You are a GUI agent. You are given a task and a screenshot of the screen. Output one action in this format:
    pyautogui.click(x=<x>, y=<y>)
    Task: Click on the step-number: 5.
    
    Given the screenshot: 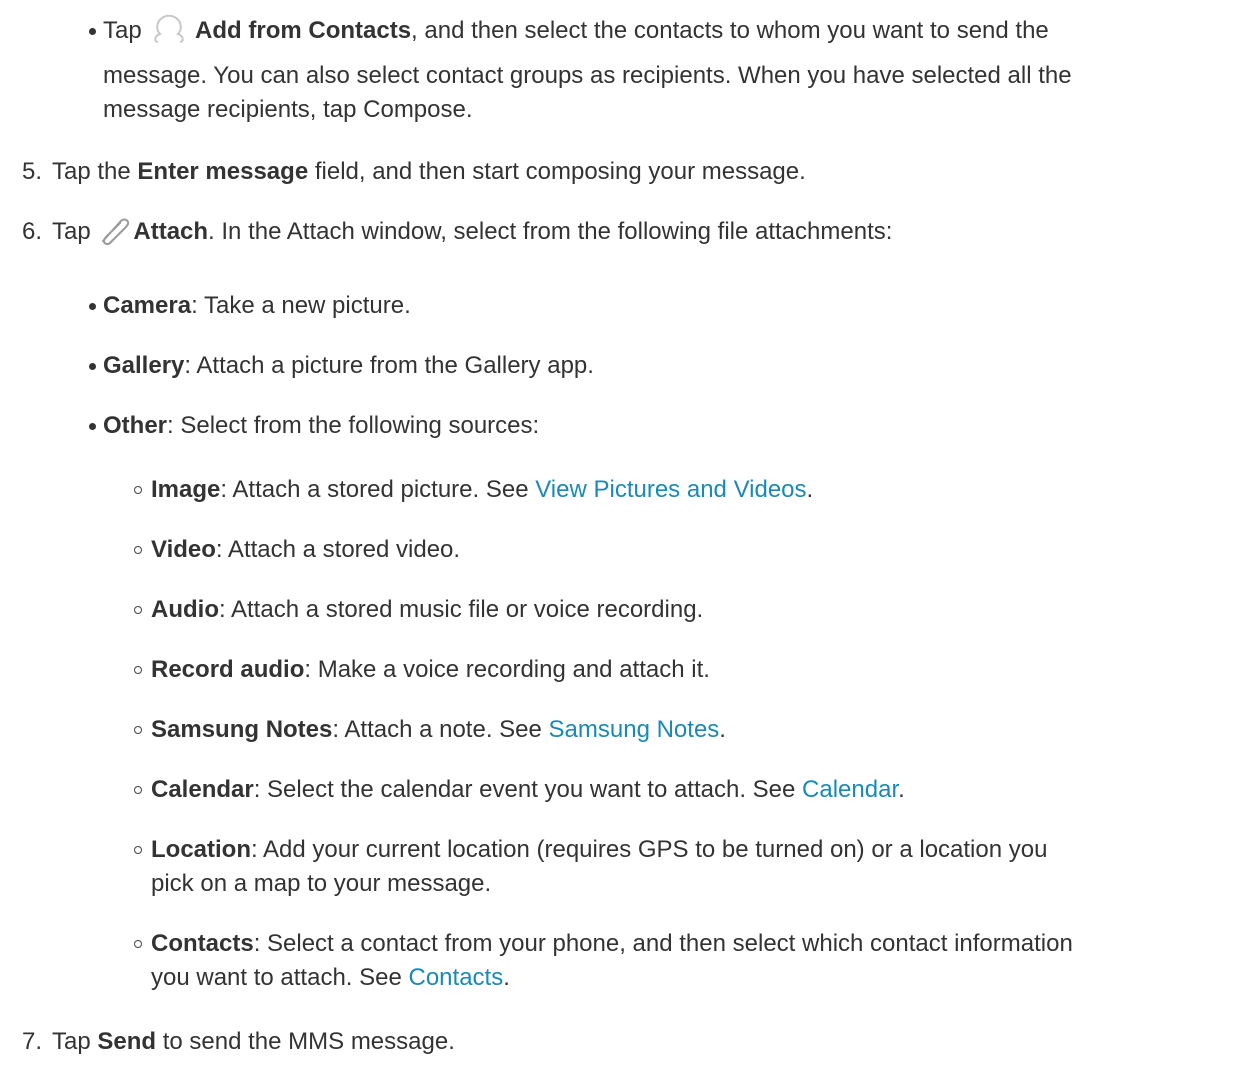 What is the action you would take?
    pyautogui.click(x=32, y=171)
    